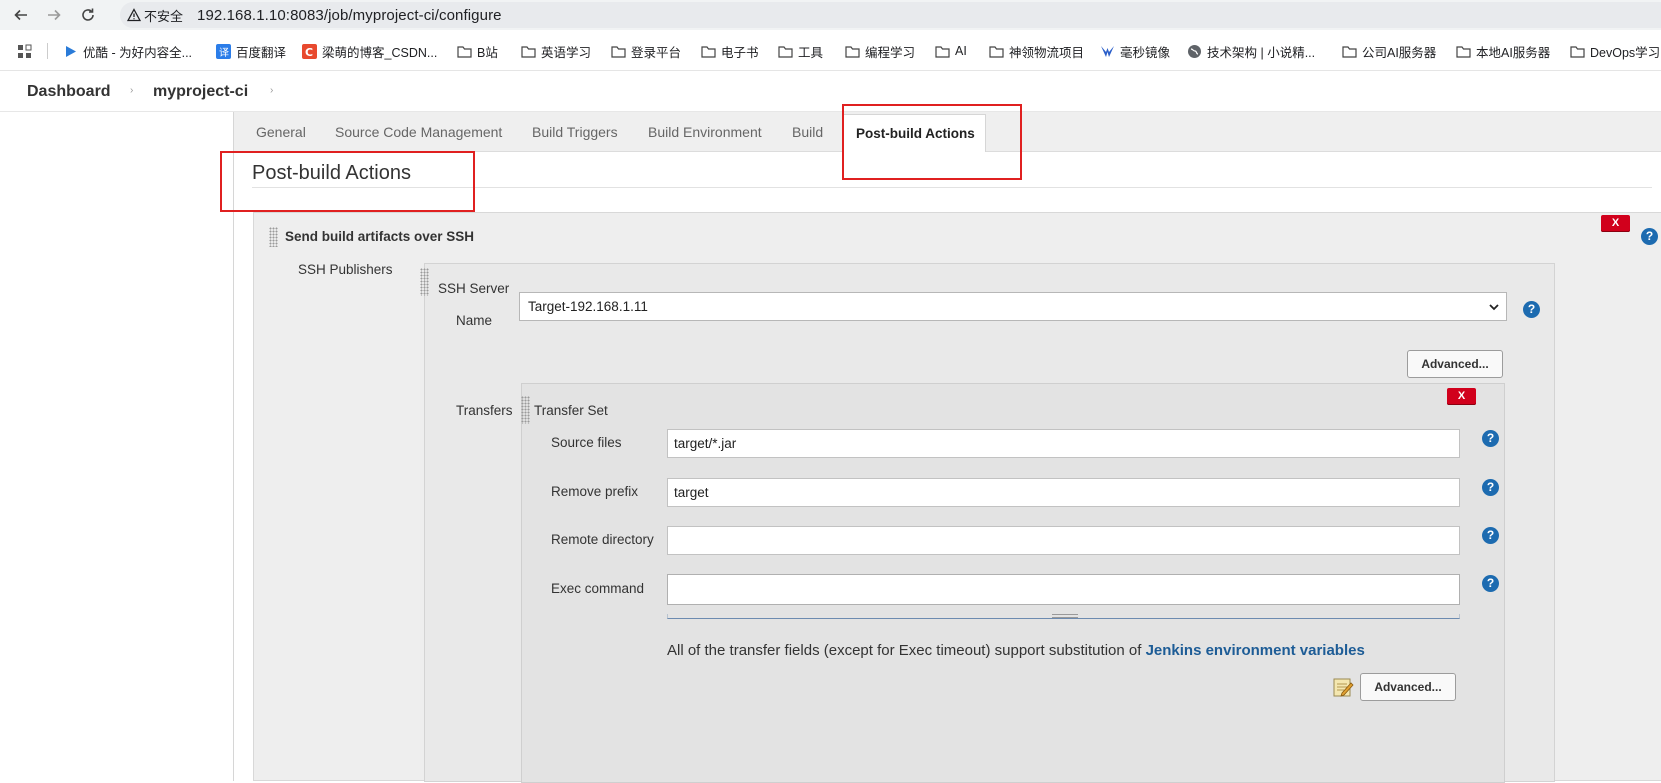 This screenshot has width=1661, height=783. Describe the element at coordinates (418, 132) in the screenshot. I see `tab-source-code-management: Source Code Management` at that location.